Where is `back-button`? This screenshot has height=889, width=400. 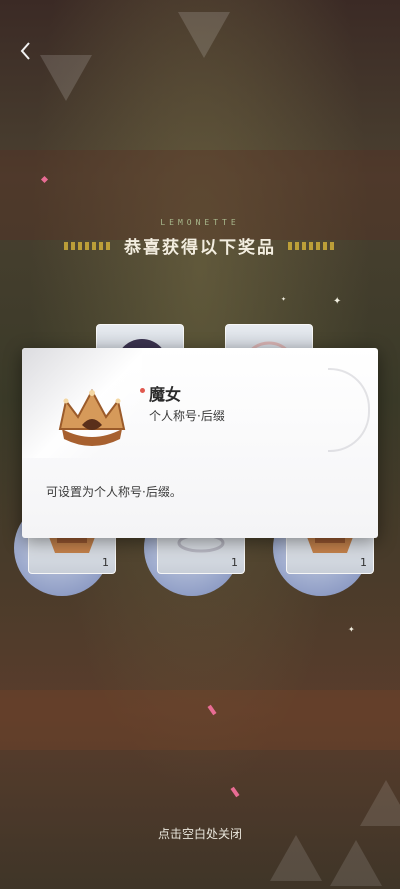 back-button is located at coordinates (27, 51).